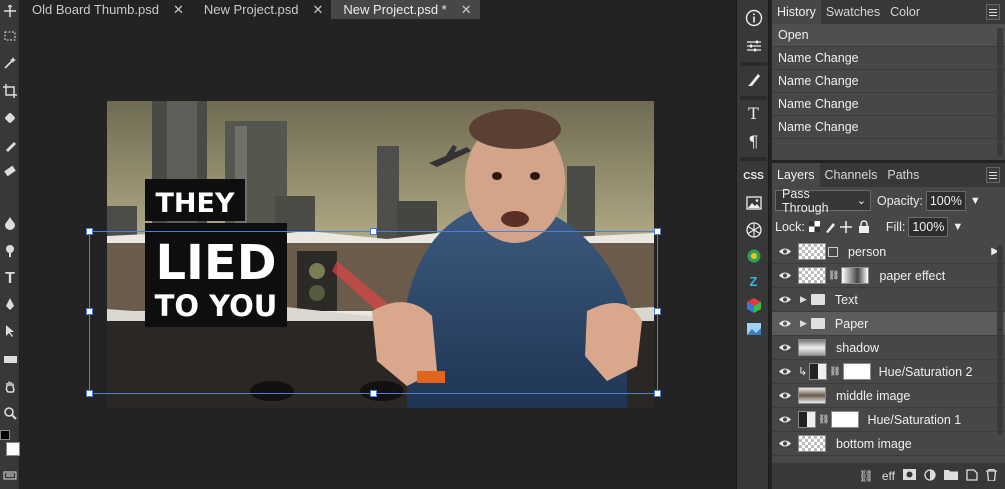 The height and width of the screenshot is (489, 1005). What do you see at coordinates (851, 324) in the screenshot?
I see `layer-name: Paper` at bounding box center [851, 324].